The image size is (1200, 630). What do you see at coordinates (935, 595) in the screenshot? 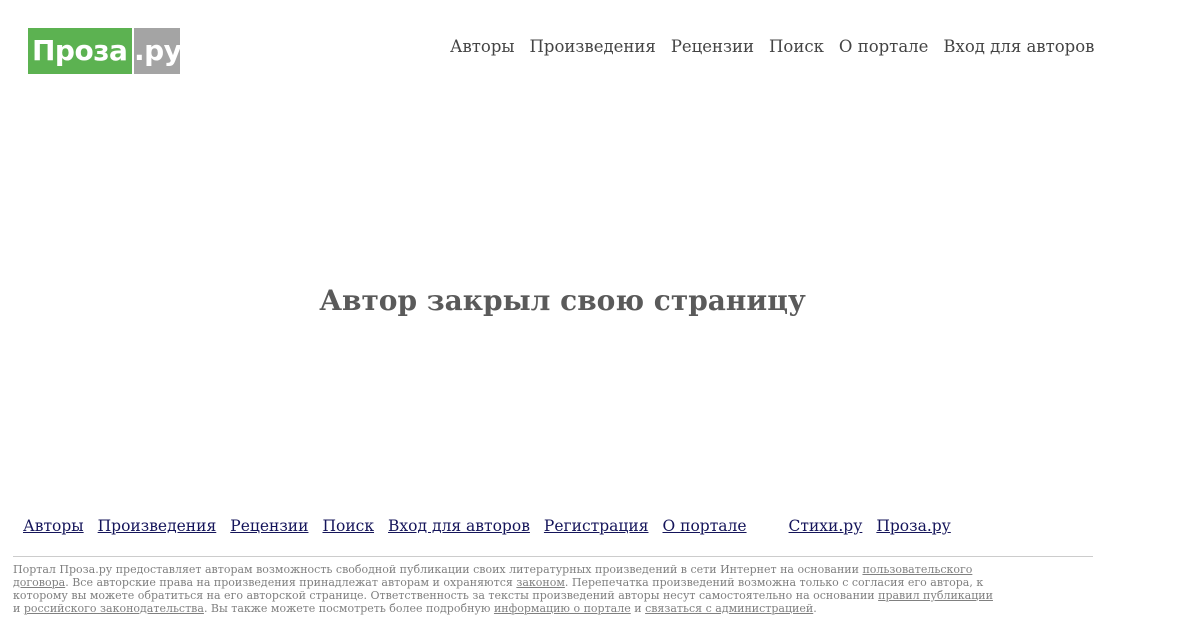
I see `publication-rules-link: правил публикации` at bounding box center [935, 595].